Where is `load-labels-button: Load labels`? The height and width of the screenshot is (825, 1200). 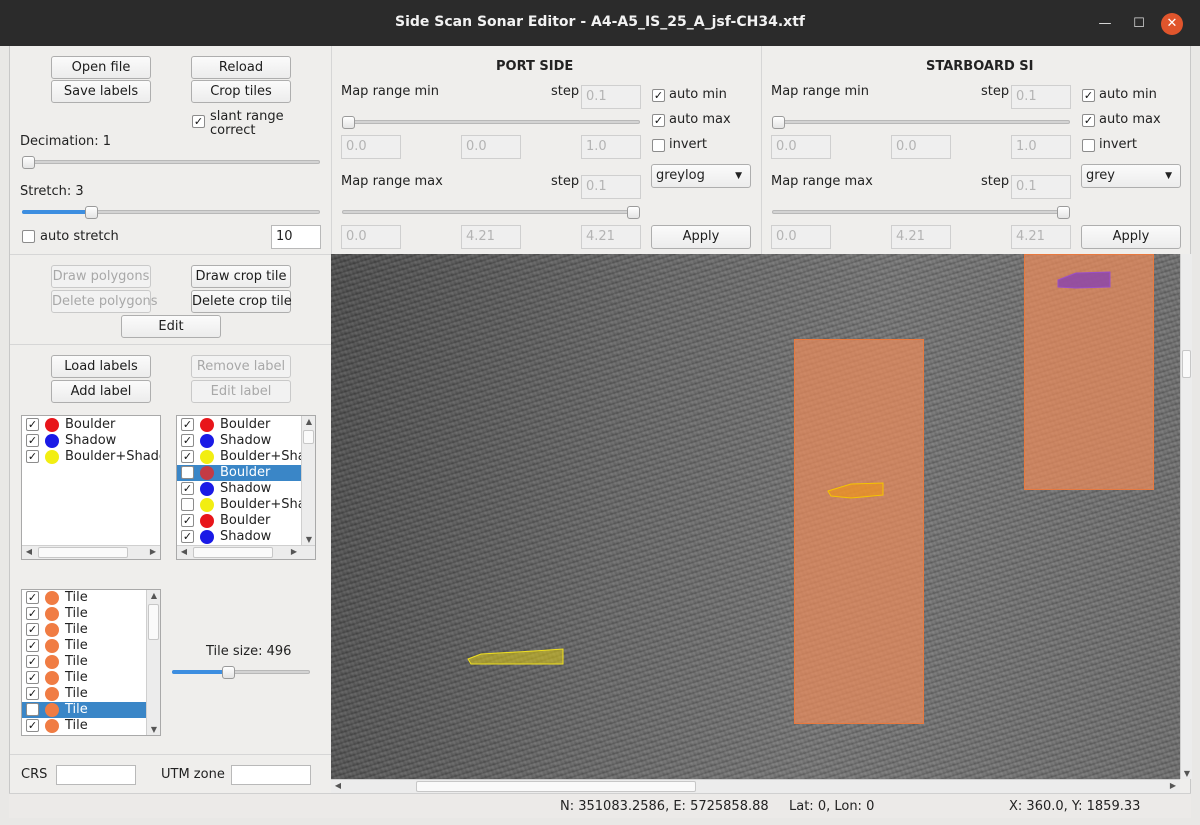 load-labels-button: Load labels is located at coordinates (101, 366).